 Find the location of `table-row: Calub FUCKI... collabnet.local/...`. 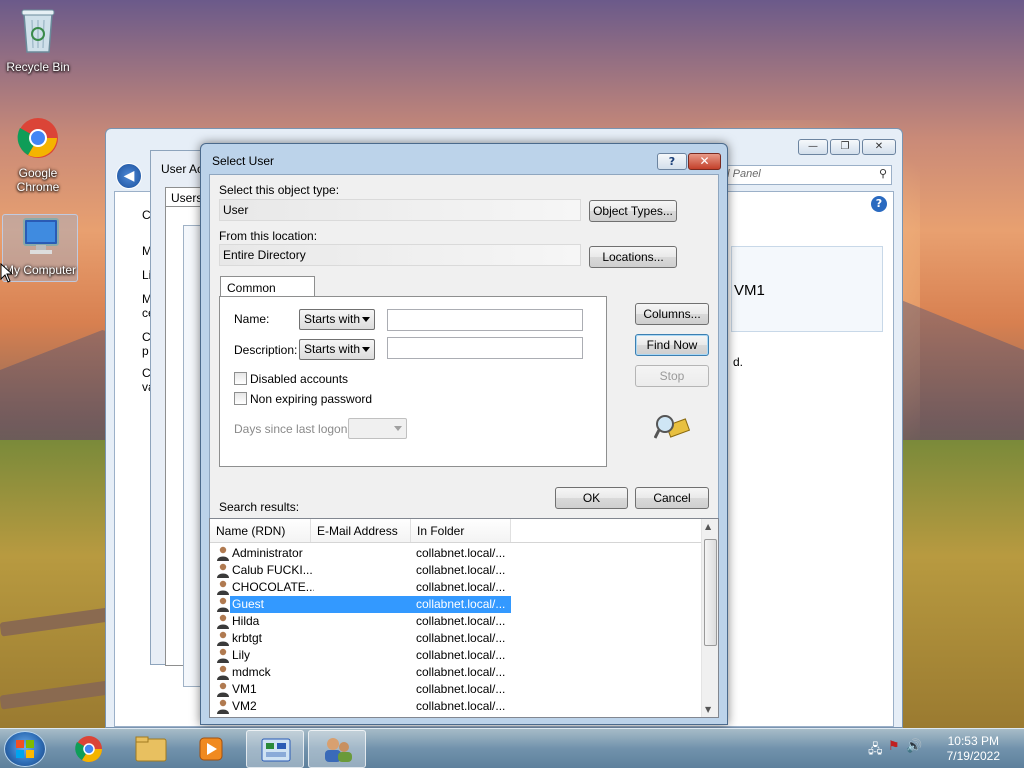

table-row: Calub FUCKI... collabnet.local/... is located at coordinates (360, 570).